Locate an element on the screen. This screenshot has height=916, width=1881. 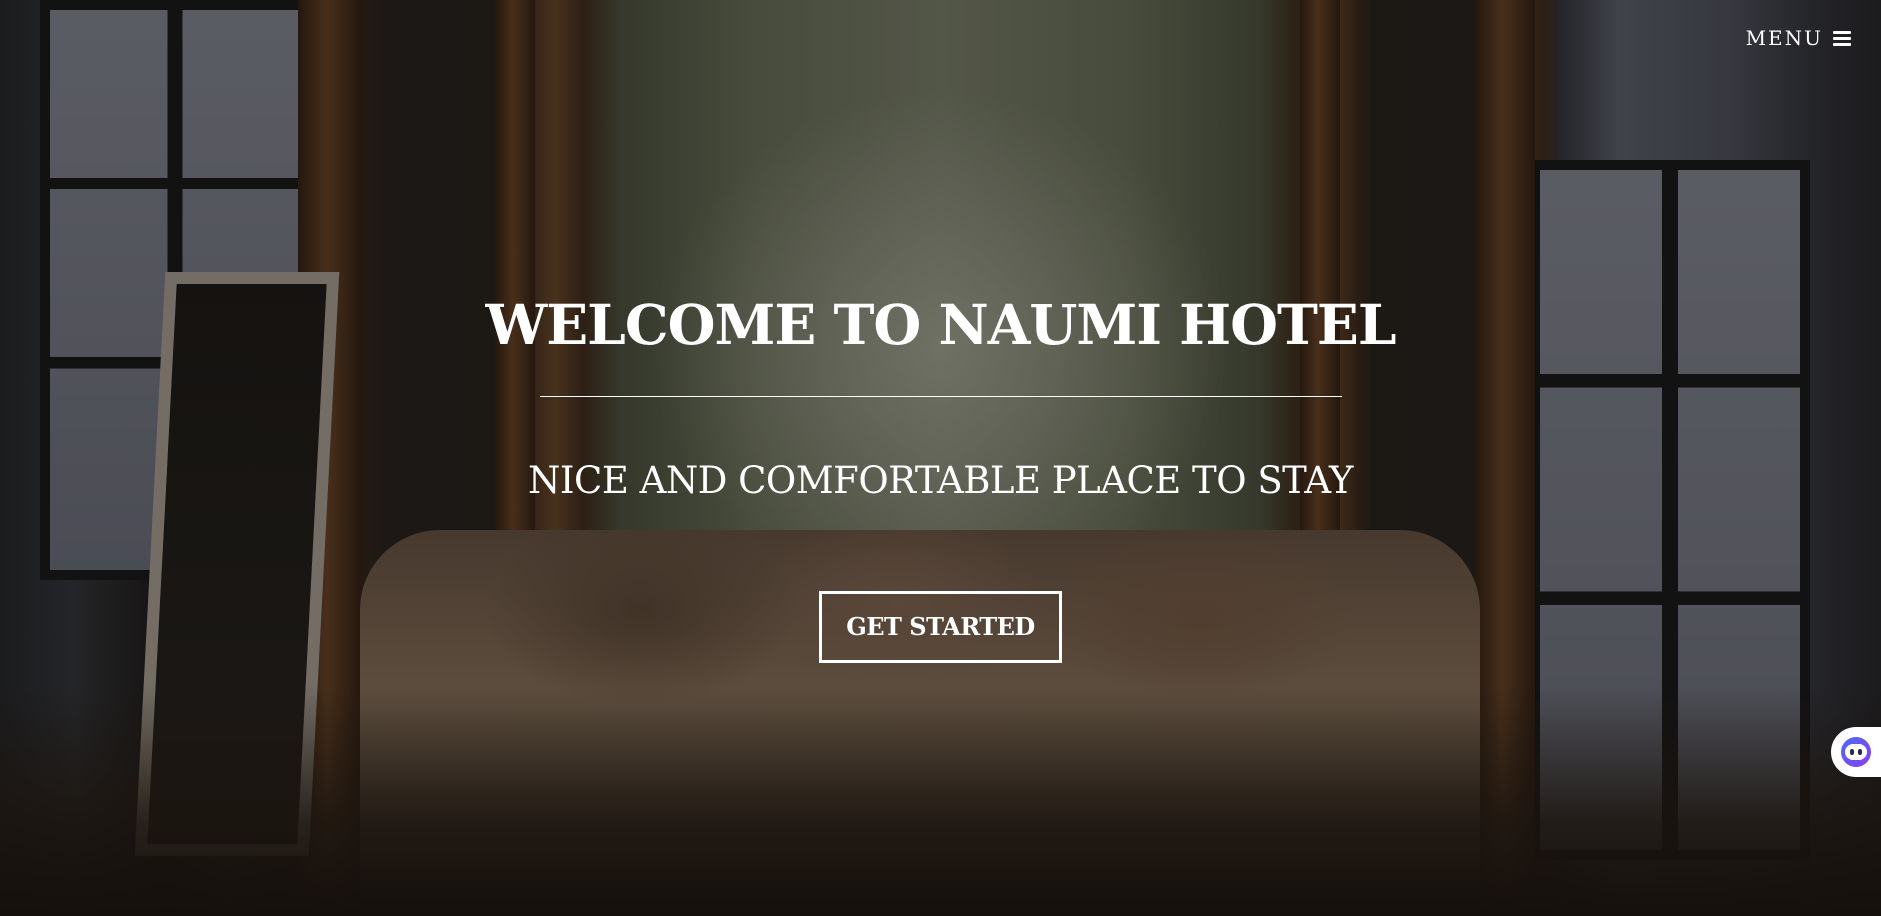
chatbot-face-icon is located at coordinates (1856, 752).